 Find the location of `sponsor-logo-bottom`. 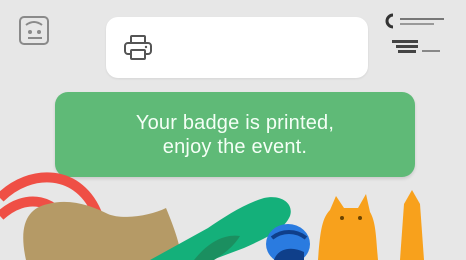

sponsor-logo-bottom is located at coordinates (418, 47).